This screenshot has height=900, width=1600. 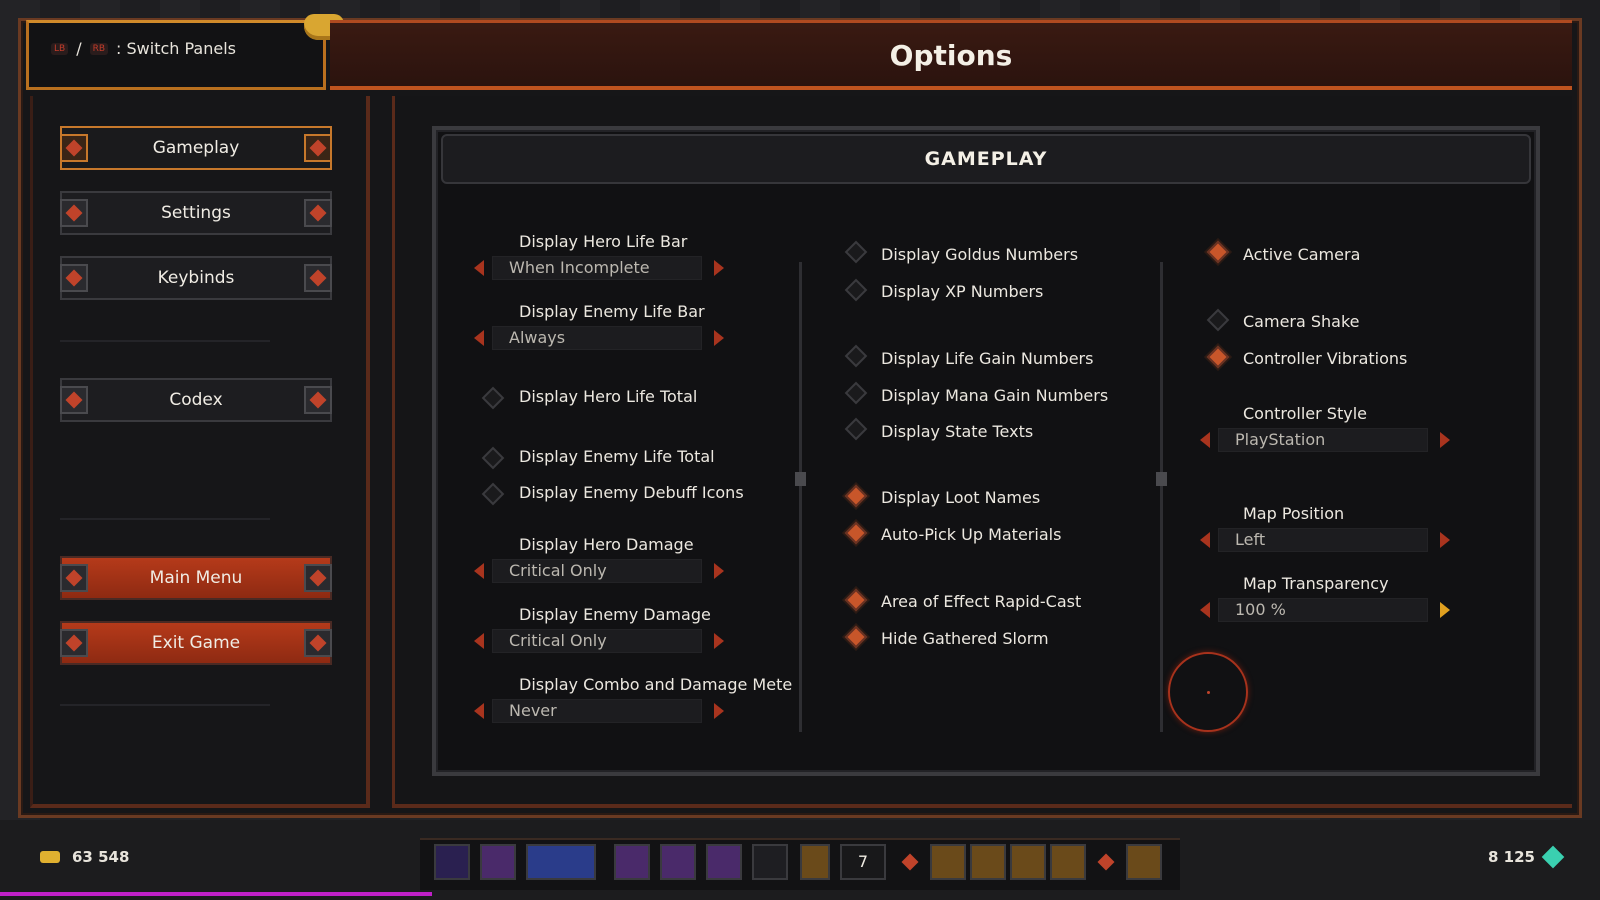 I want to click on gamepad-cursor-ring, so click(x=1208, y=692).